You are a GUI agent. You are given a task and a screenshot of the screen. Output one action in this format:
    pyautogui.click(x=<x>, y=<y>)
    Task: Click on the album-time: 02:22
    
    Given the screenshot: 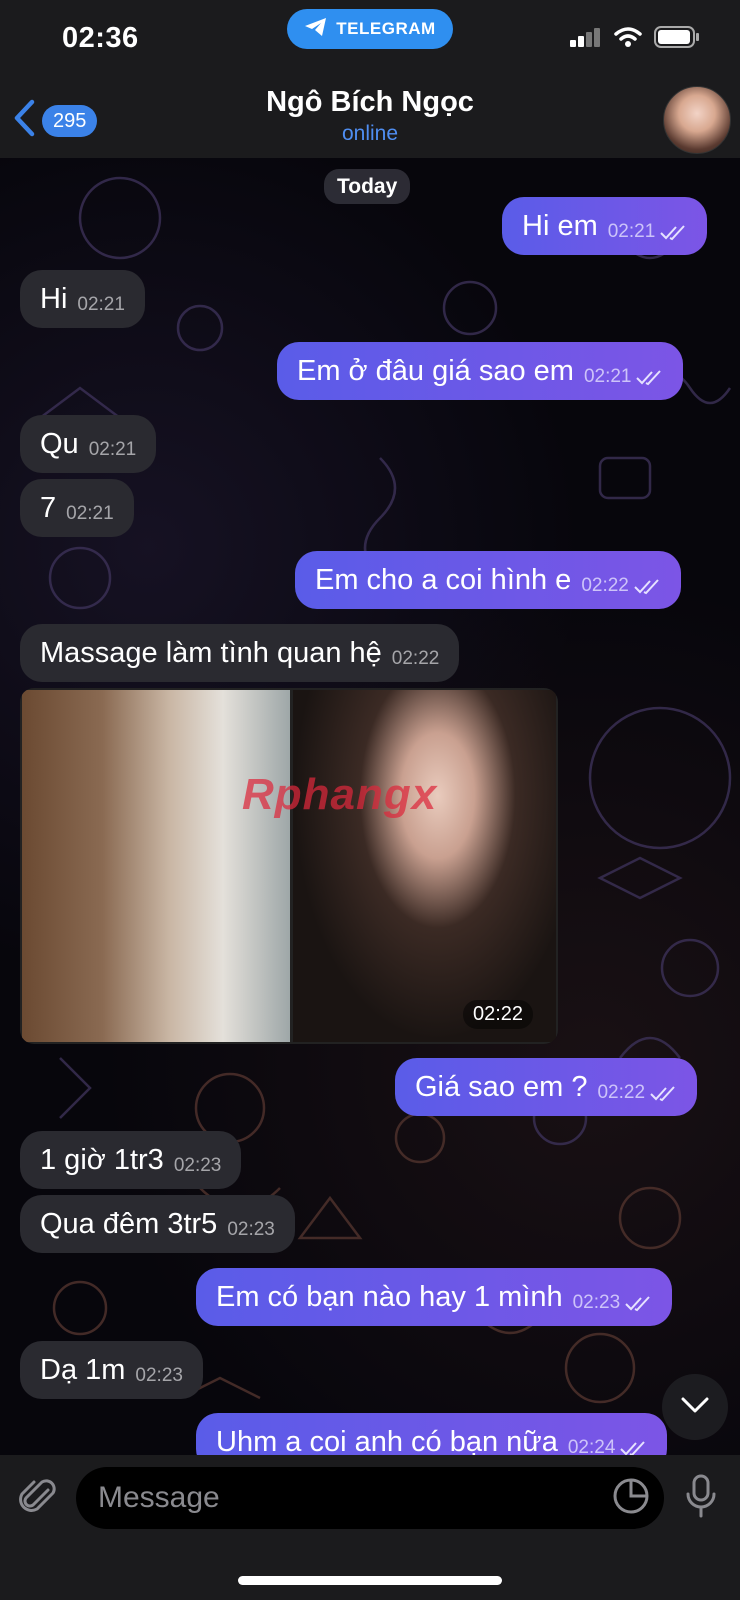 What is the action you would take?
    pyautogui.click(x=498, y=1014)
    